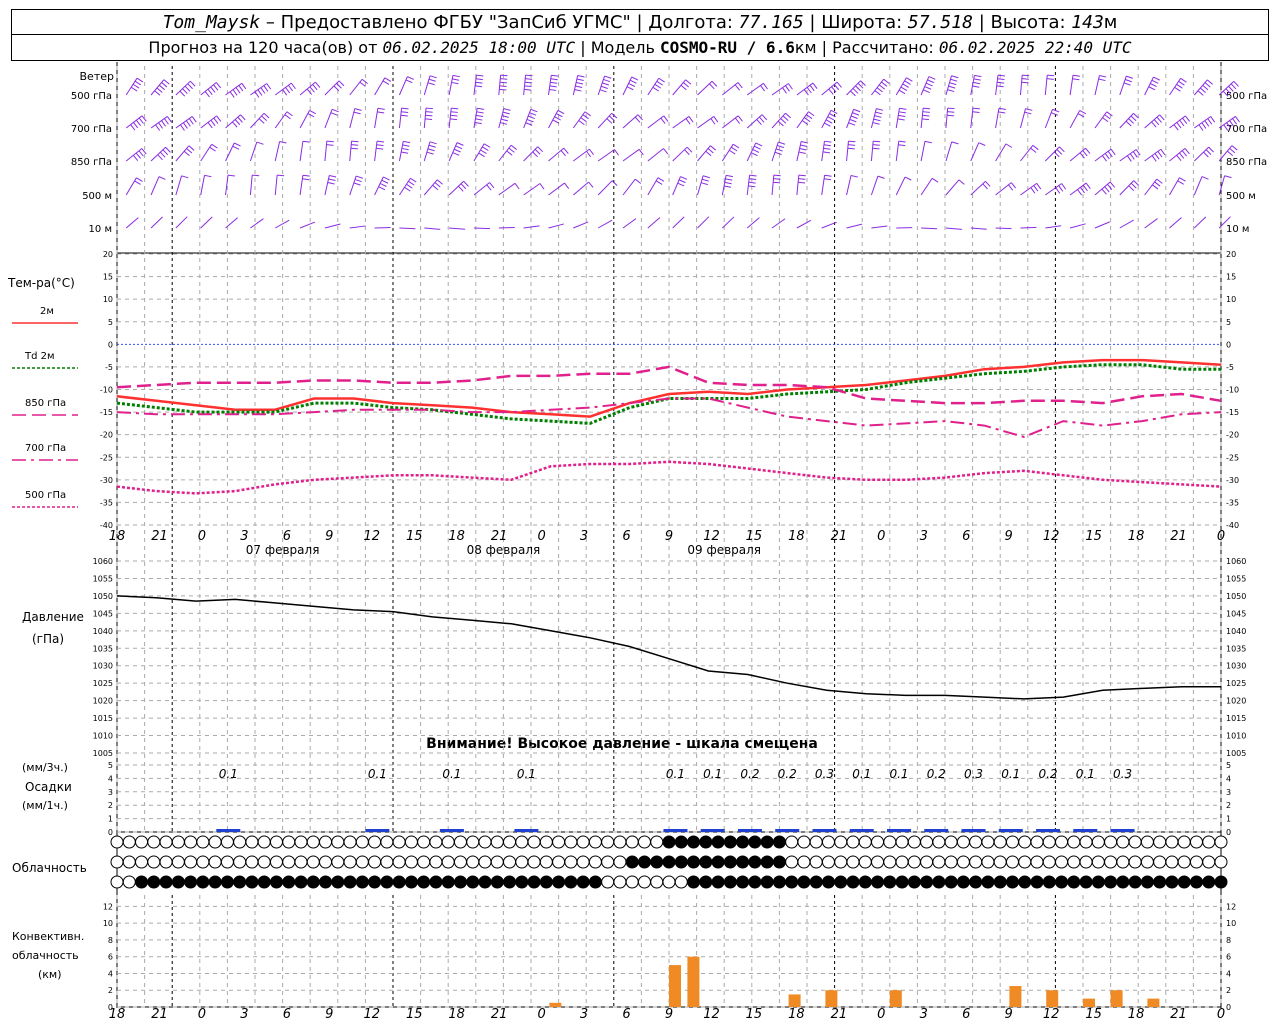 The width and height of the screenshot is (1280, 1024). Describe the element at coordinates (371, 536) in the screenshot. I see `hour-tick-label: 12` at that location.